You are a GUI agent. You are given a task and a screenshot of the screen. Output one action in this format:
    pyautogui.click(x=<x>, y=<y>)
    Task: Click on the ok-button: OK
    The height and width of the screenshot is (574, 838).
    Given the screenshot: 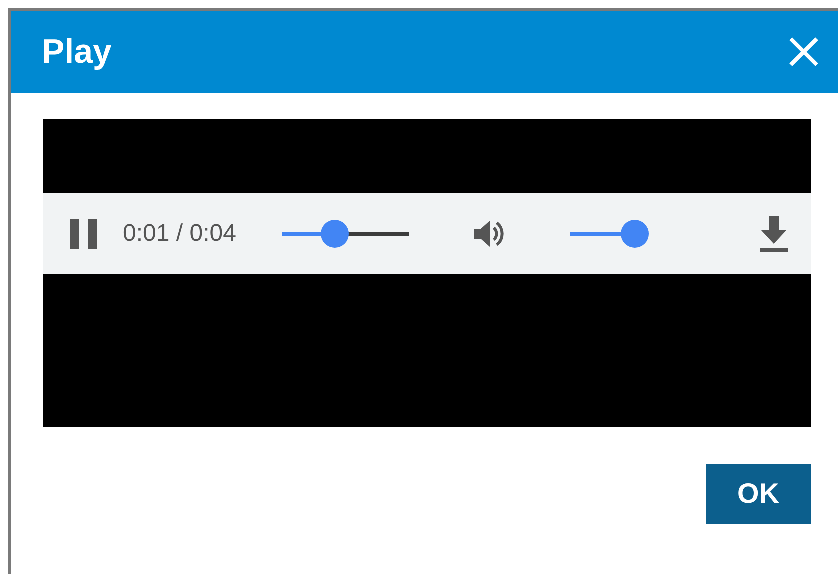 What is the action you would take?
    pyautogui.click(x=758, y=494)
    